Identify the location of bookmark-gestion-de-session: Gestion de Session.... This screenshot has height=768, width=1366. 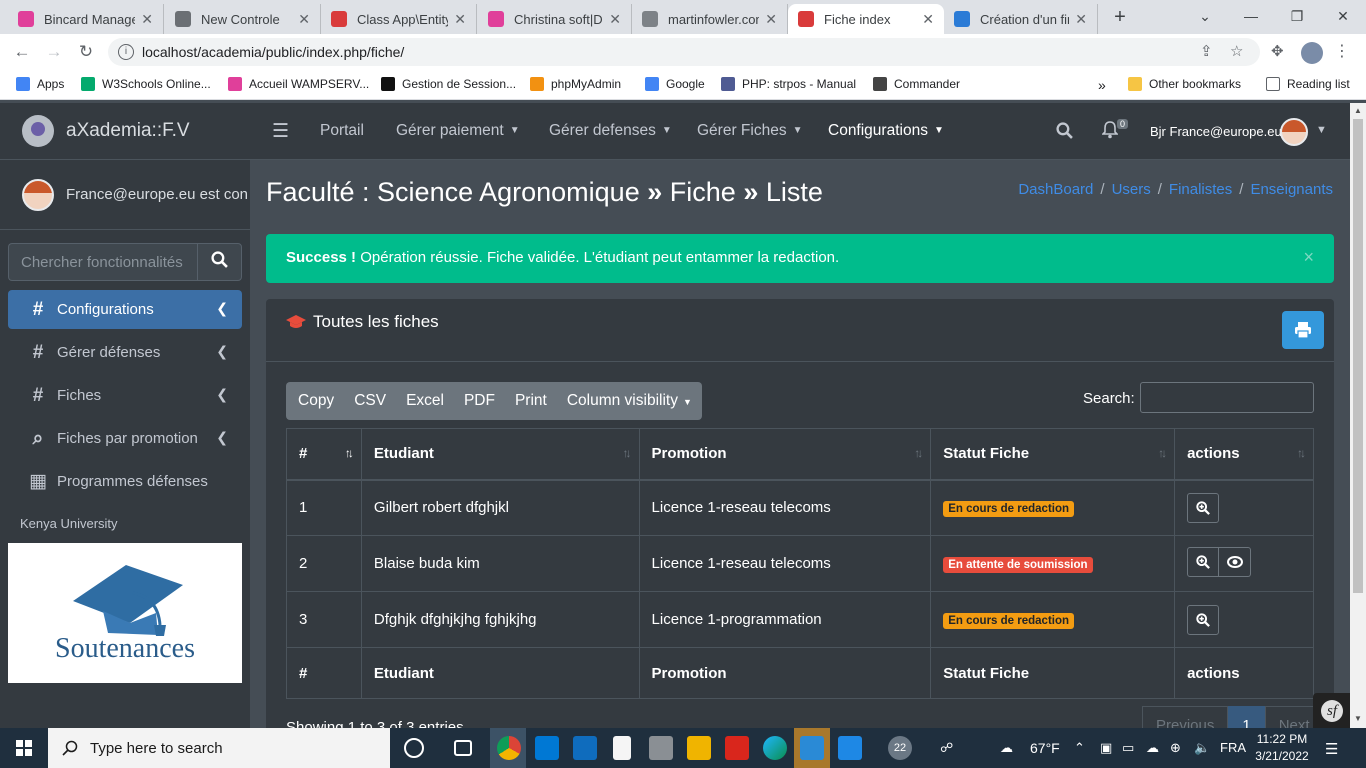
(448, 84).